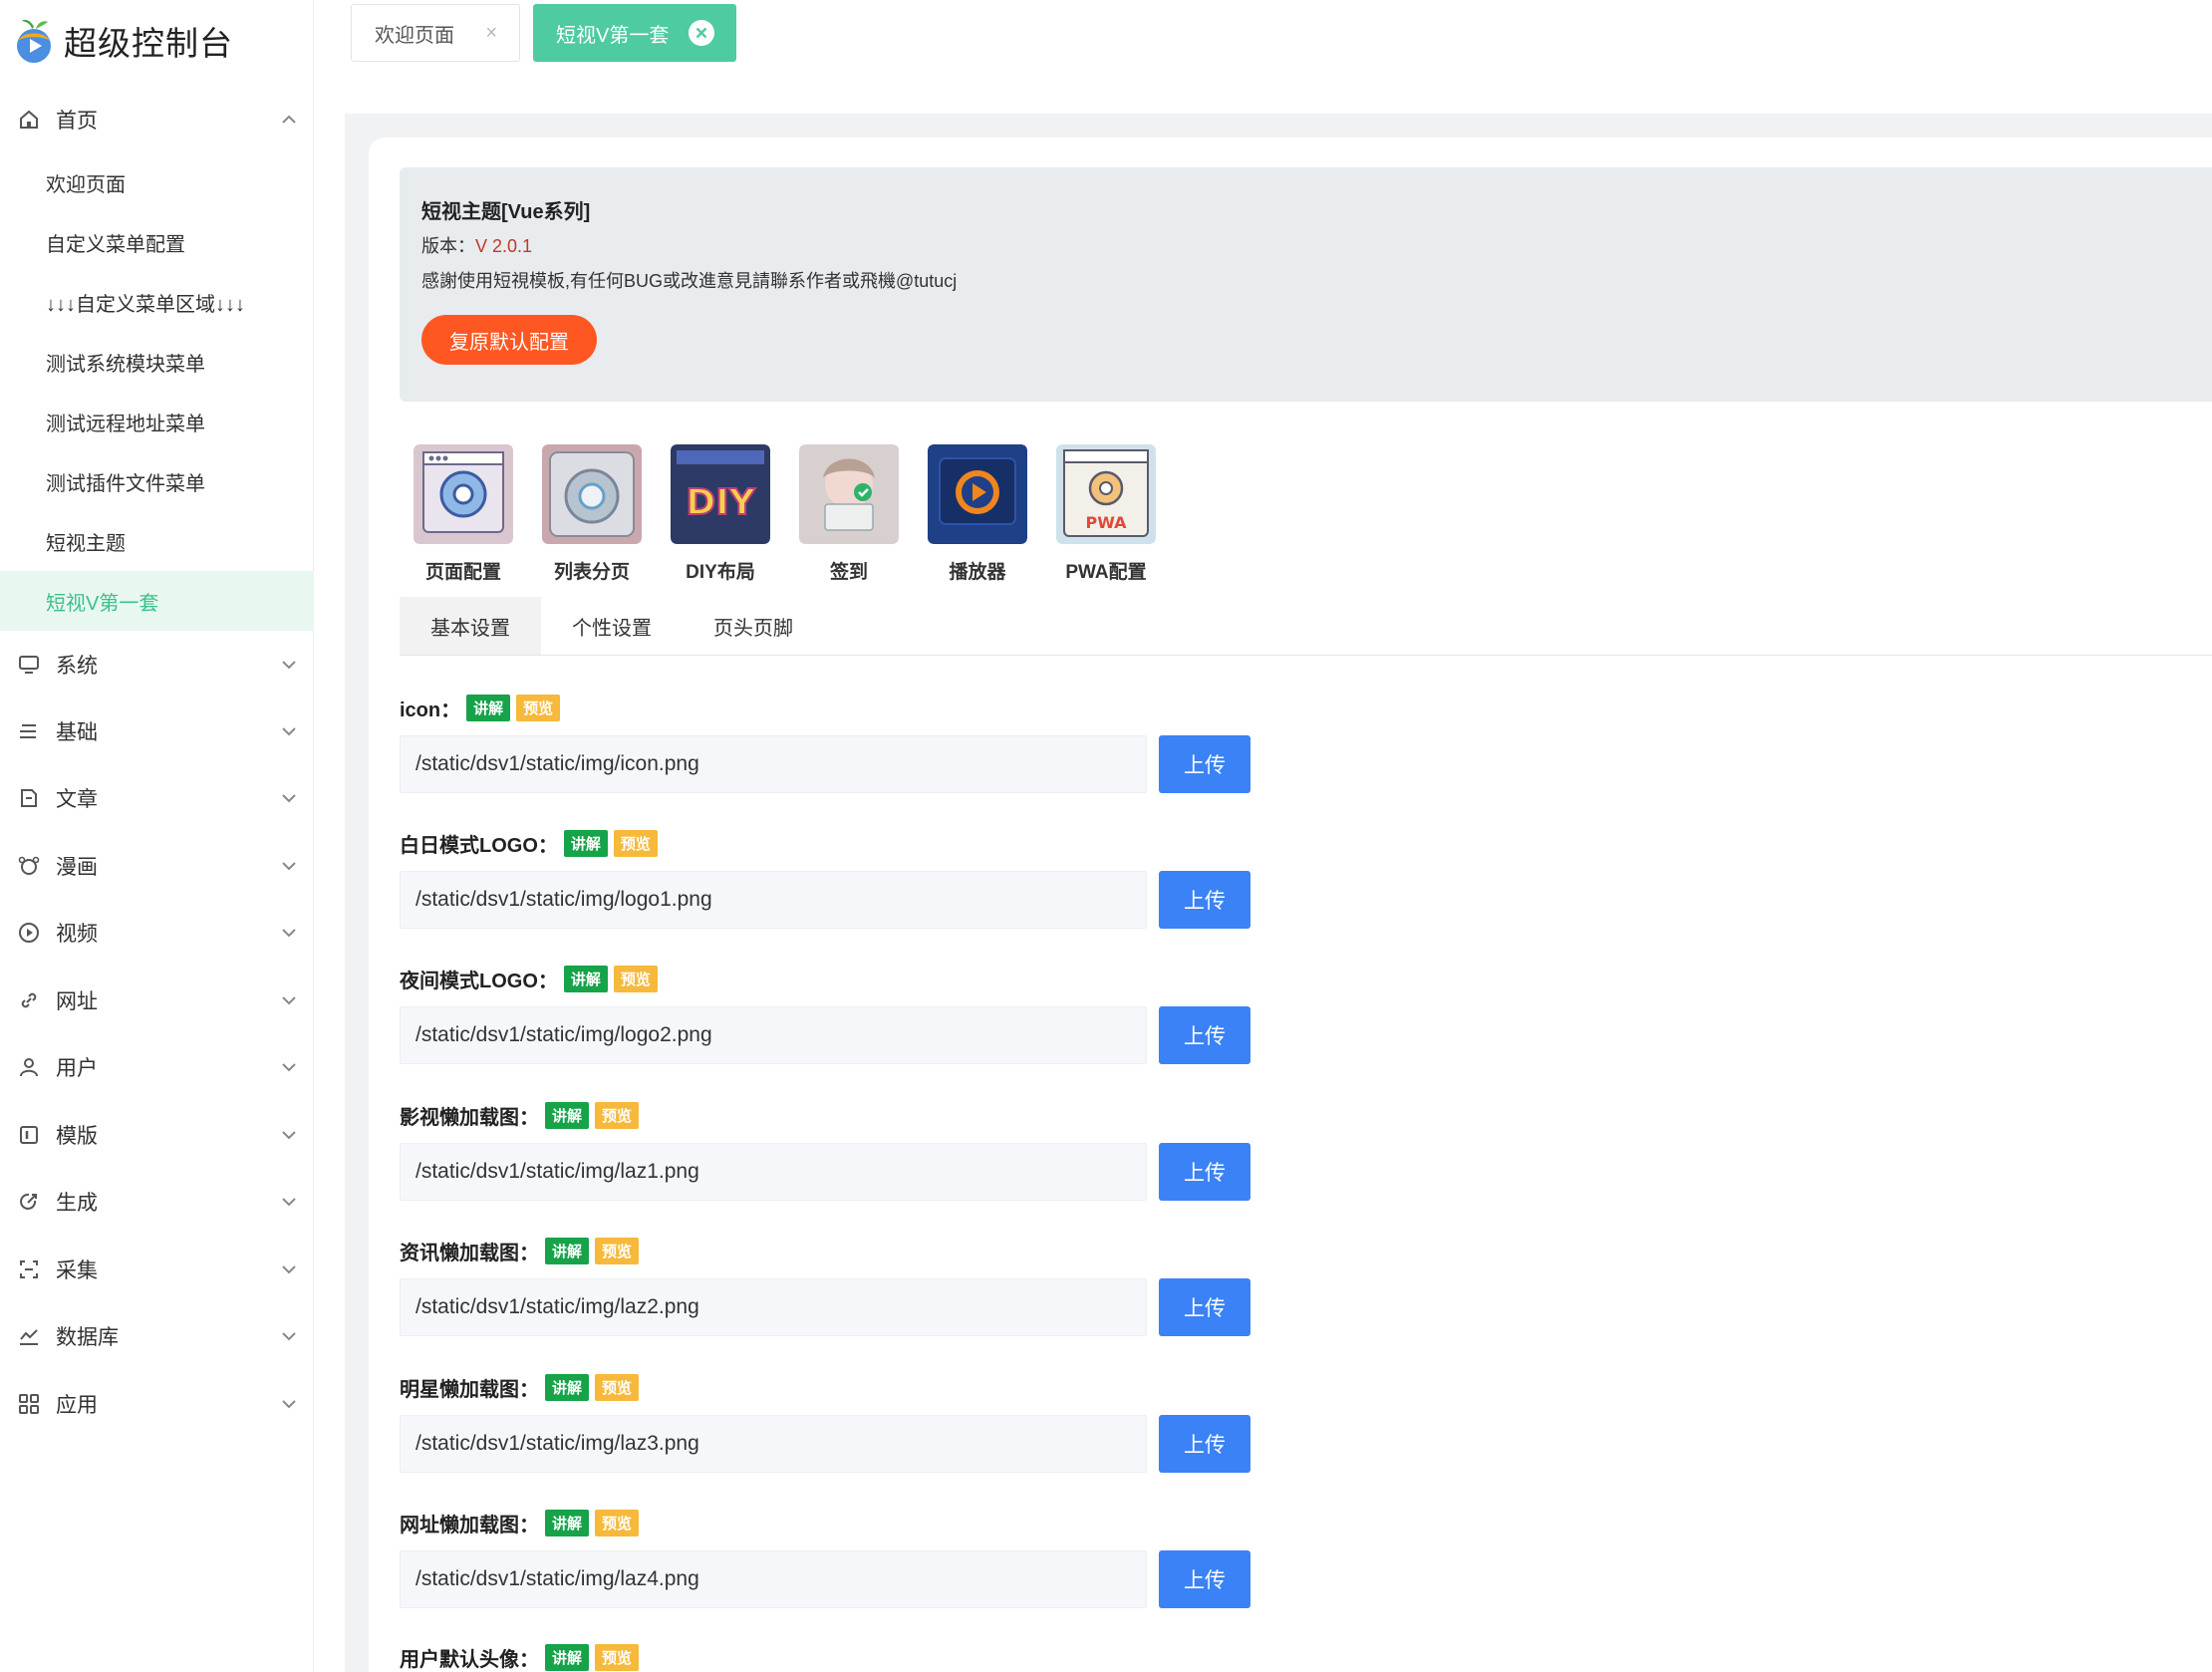  I want to click on field-label-star-lazy: 明星懒加载图： 讲解 预览, so click(520, 1387).